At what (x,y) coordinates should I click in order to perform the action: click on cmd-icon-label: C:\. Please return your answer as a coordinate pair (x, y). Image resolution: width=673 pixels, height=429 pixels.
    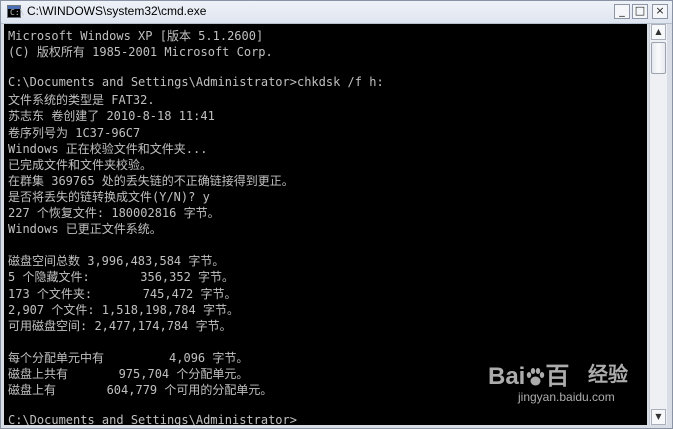
    Looking at the image, I should click on (17, 12).